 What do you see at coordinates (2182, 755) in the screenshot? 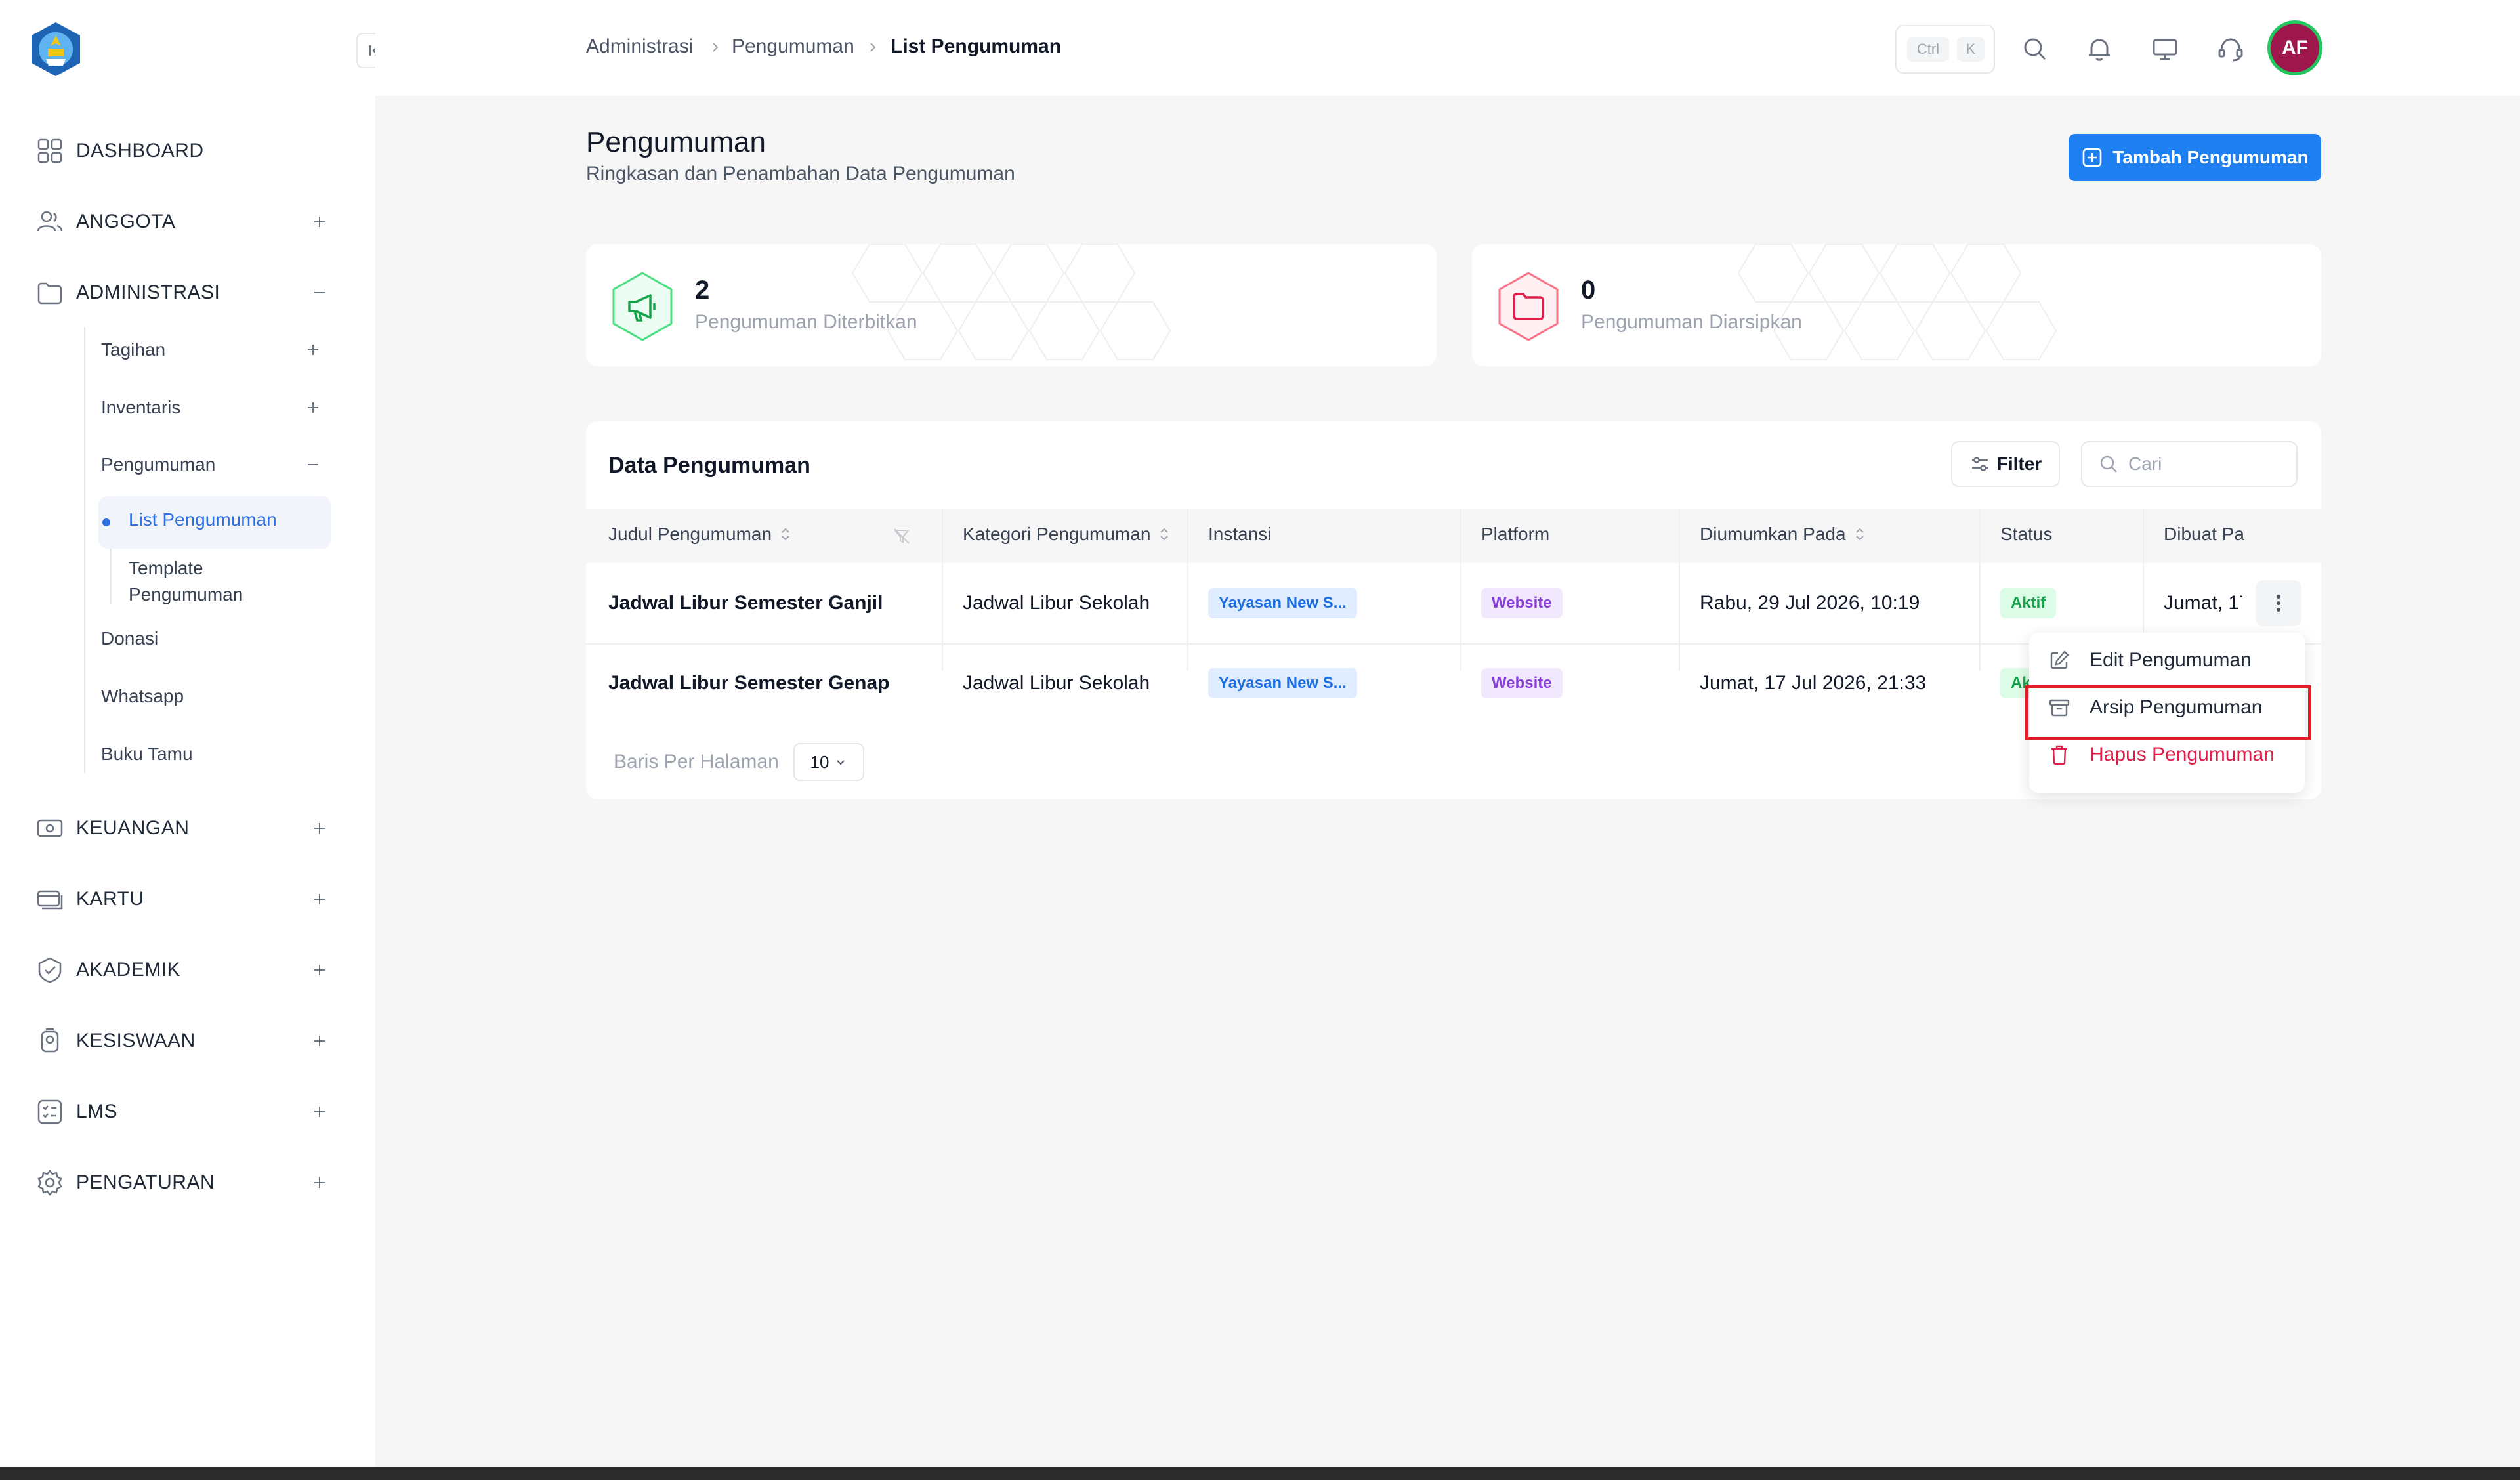
I see `menu-item-label: Hapus Pengumuman` at bounding box center [2182, 755].